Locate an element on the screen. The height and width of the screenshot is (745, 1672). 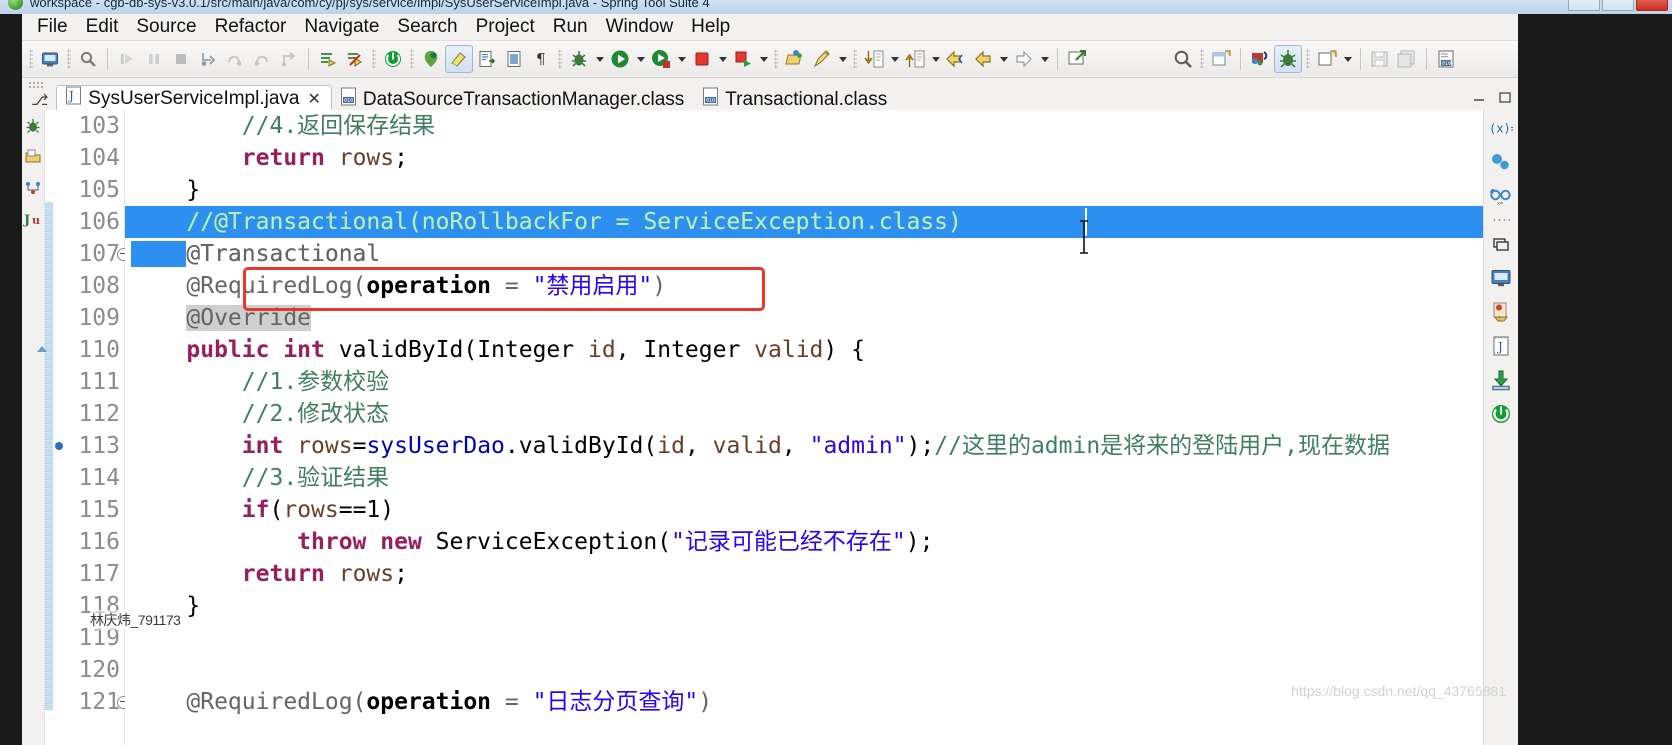
search-icon is located at coordinates (1183, 59).